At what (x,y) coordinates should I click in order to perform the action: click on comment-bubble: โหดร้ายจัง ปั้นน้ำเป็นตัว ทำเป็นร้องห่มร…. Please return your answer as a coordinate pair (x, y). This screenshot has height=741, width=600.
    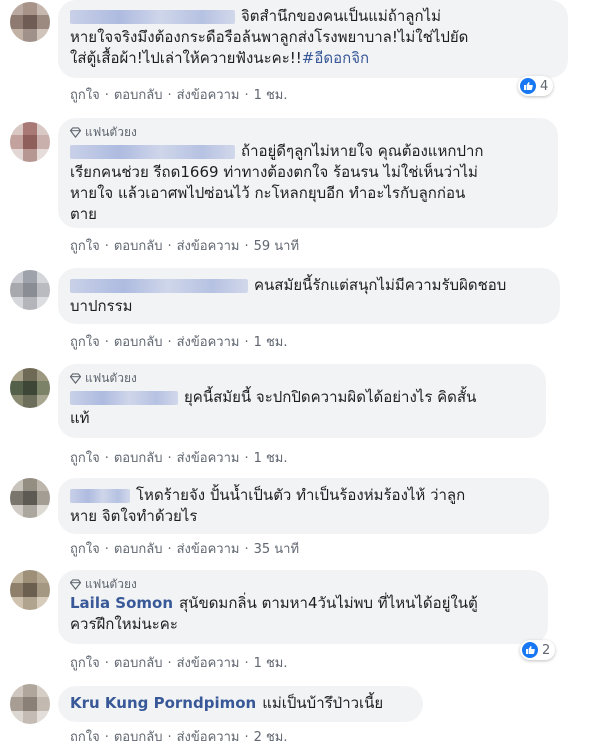
    Looking at the image, I should click on (303, 506).